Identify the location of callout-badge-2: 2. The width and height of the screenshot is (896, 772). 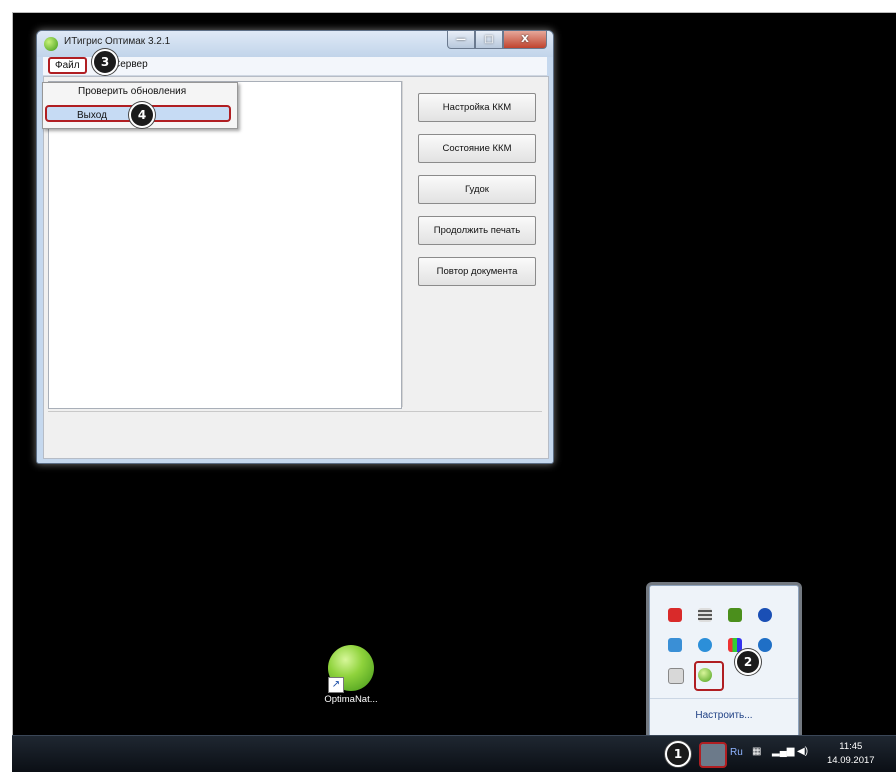
(748, 662).